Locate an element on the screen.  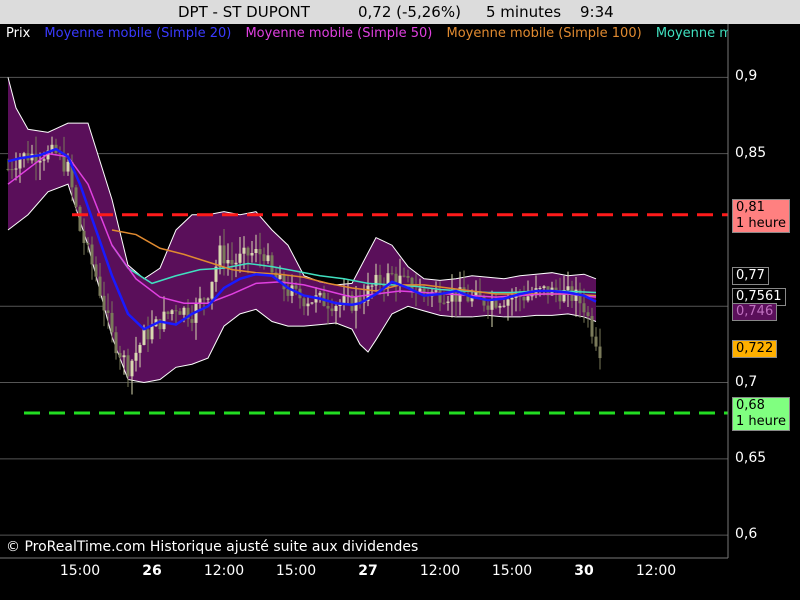
tag-0722: 0,722 is located at coordinates (755, 348).